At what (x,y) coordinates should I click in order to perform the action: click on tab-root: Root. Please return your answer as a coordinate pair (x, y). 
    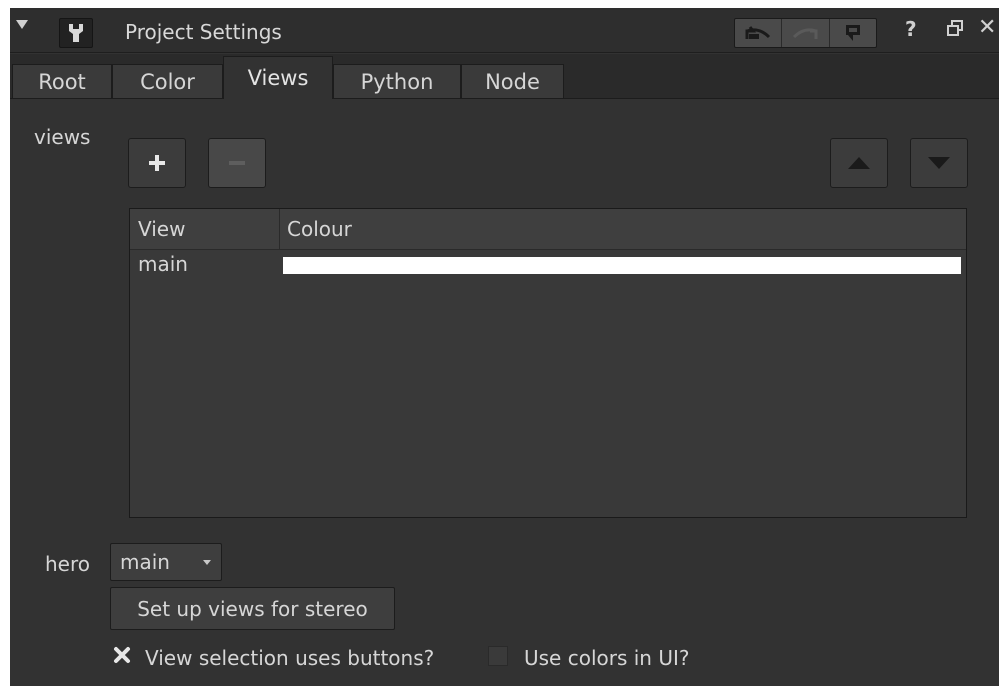
    Looking at the image, I should click on (62, 81).